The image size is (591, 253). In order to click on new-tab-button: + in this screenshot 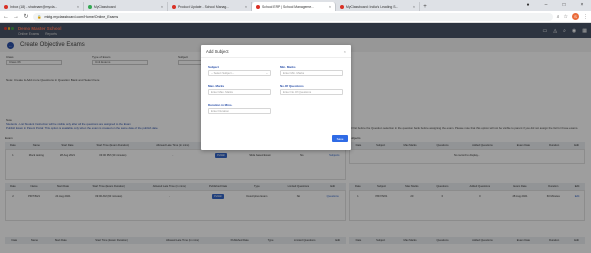, I will do `click(425, 6)`.